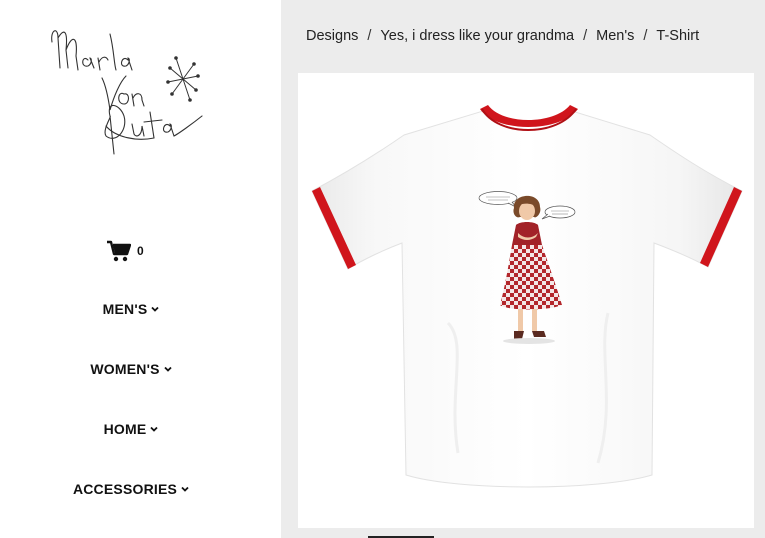  I want to click on breadcrumb-tshirt: T-Shirt, so click(678, 36).